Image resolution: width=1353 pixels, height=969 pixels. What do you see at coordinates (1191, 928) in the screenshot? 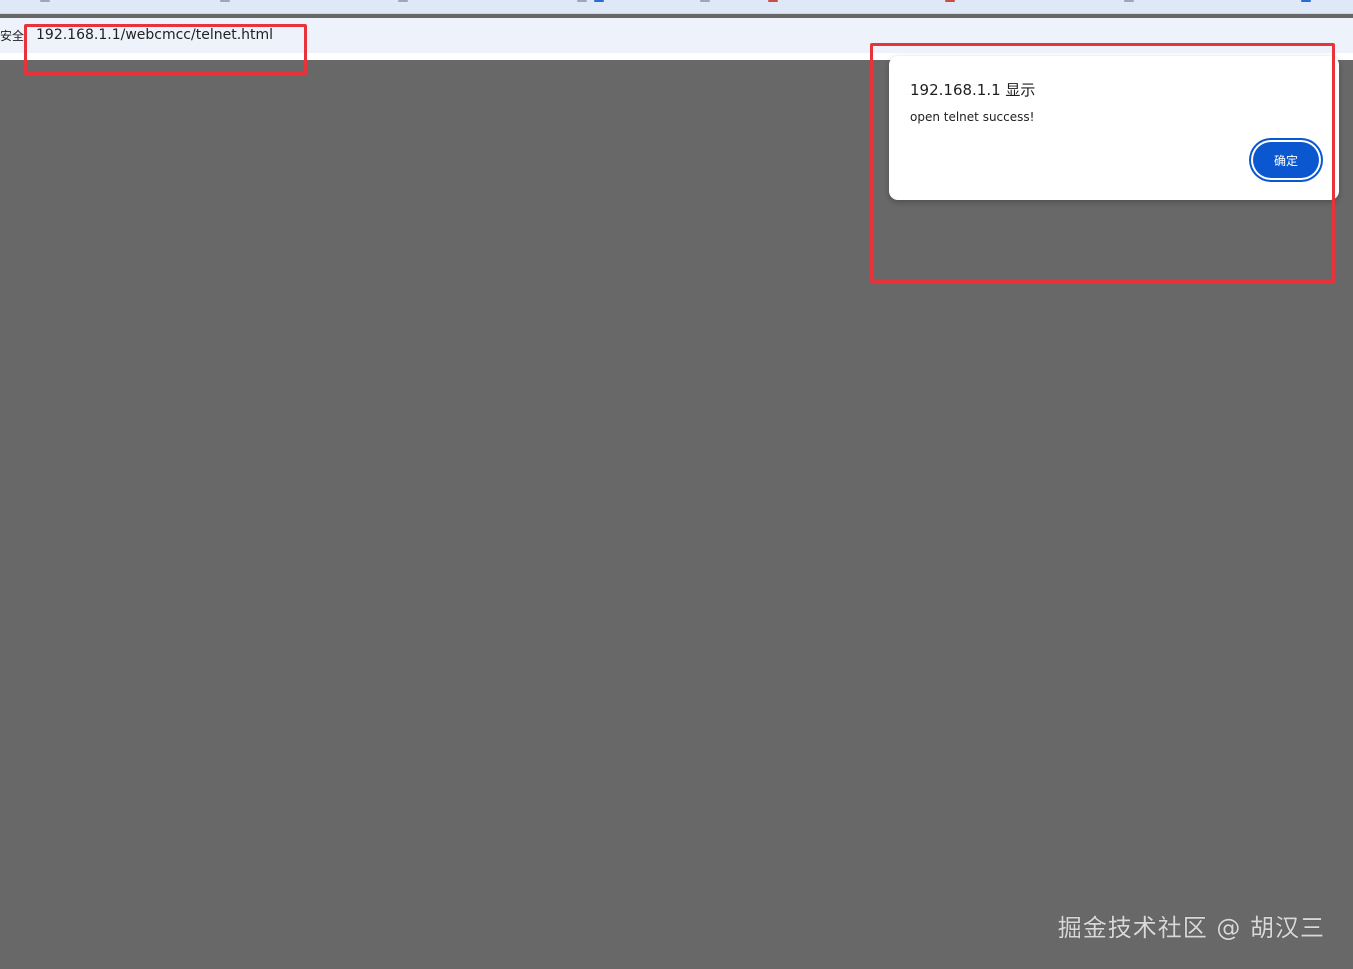
I see `watermark: 掘金技术社区 @ 胡汉三` at bounding box center [1191, 928].